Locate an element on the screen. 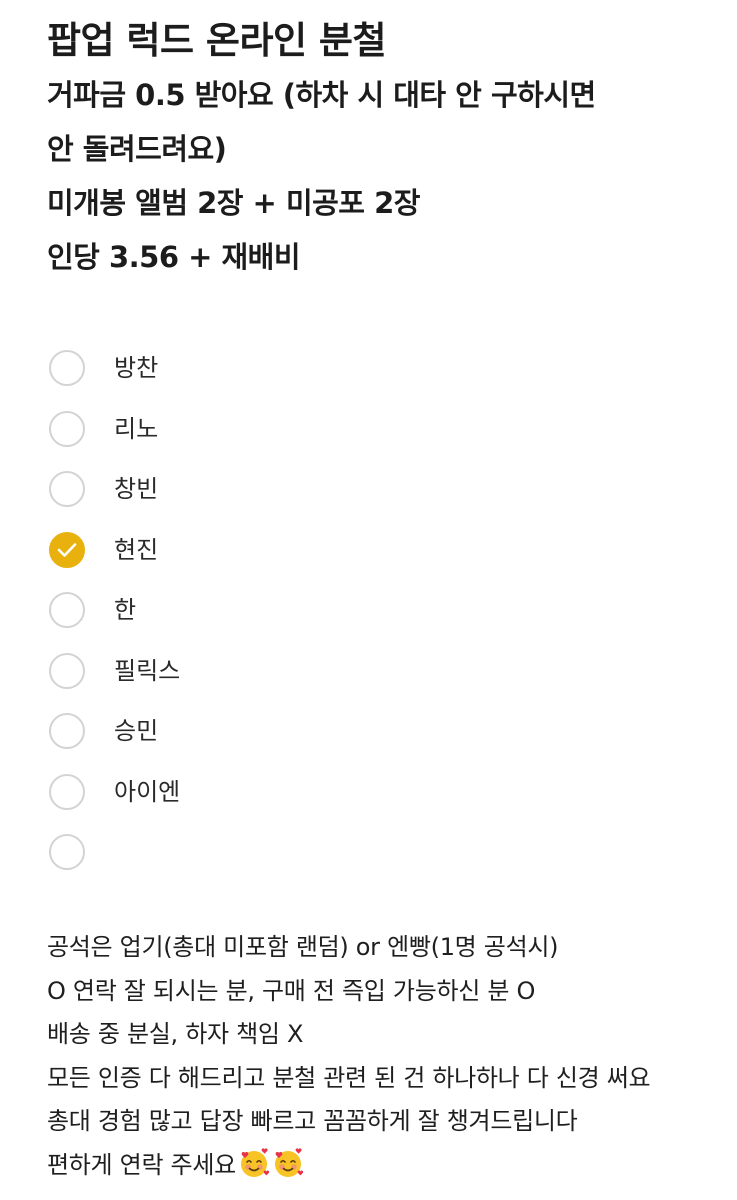 The image size is (737, 1200). note-line: 총대 경험 많고 답장 빠르고 꼼꼼하게 잘 챙겨드립니다 is located at coordinates (312, 1121).